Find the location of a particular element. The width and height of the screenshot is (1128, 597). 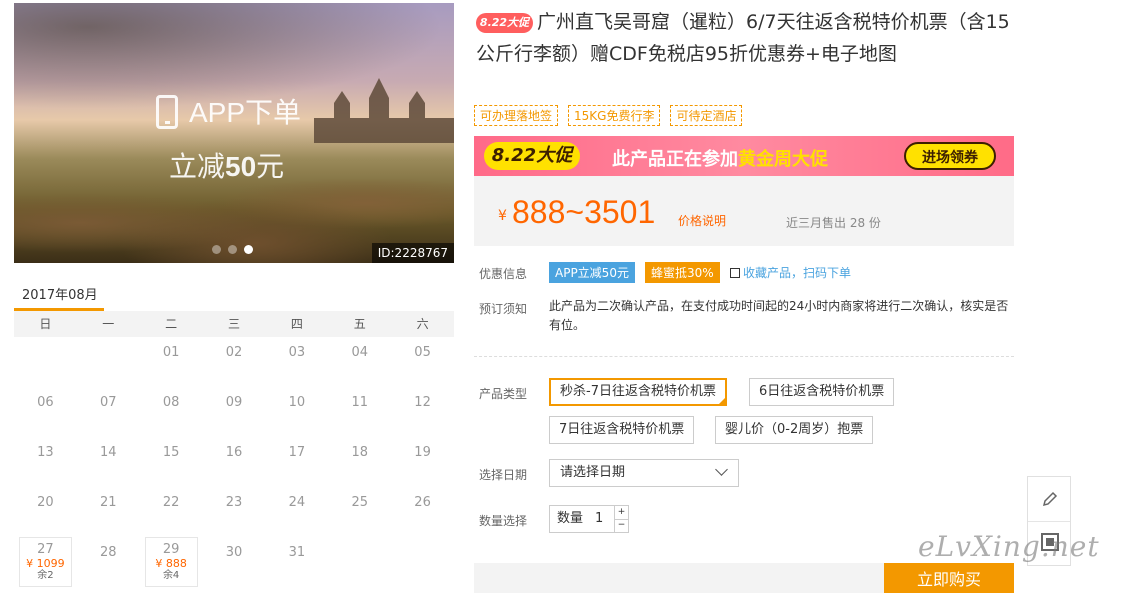

check-icon: ✓ is located at coordinates (721, 394).